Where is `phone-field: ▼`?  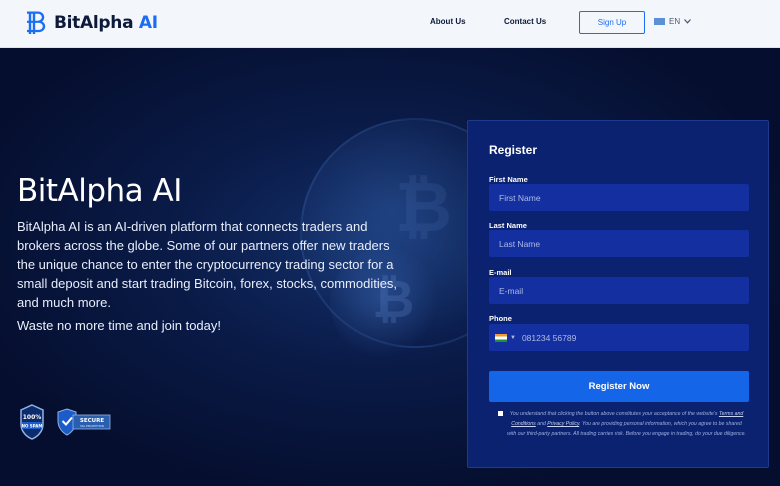
phone-field: ▼ is located at coordinates (619, 337).